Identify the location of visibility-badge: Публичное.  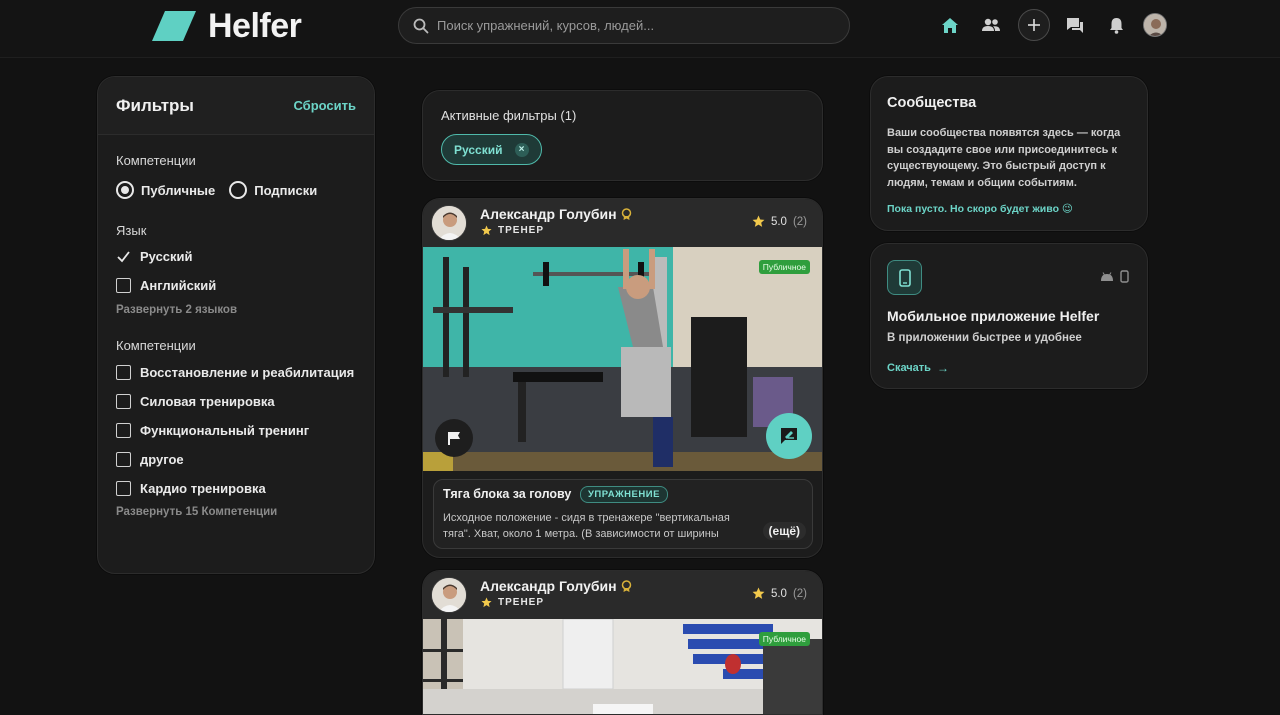
(784, 267).